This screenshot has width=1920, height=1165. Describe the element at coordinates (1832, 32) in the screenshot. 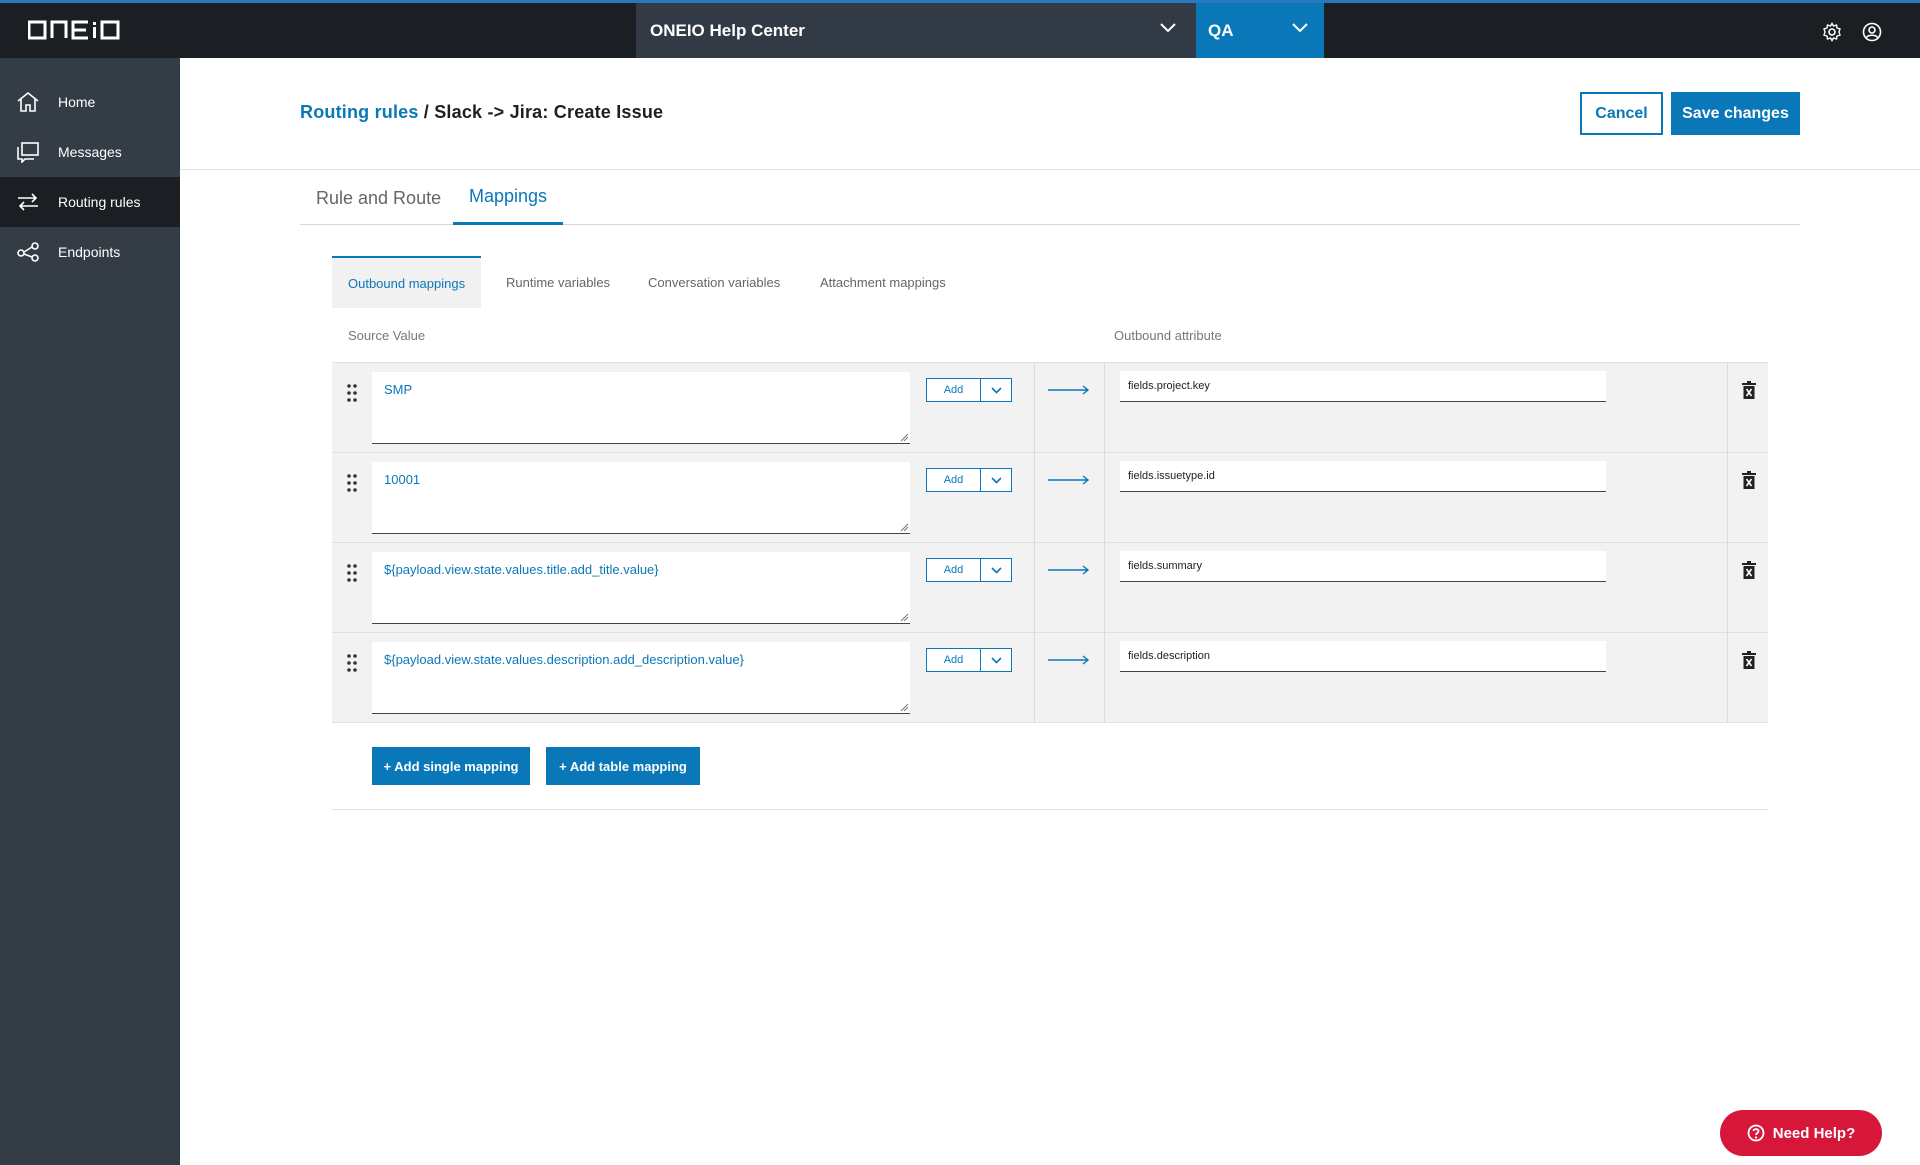

I see `gear-icon` at that location.